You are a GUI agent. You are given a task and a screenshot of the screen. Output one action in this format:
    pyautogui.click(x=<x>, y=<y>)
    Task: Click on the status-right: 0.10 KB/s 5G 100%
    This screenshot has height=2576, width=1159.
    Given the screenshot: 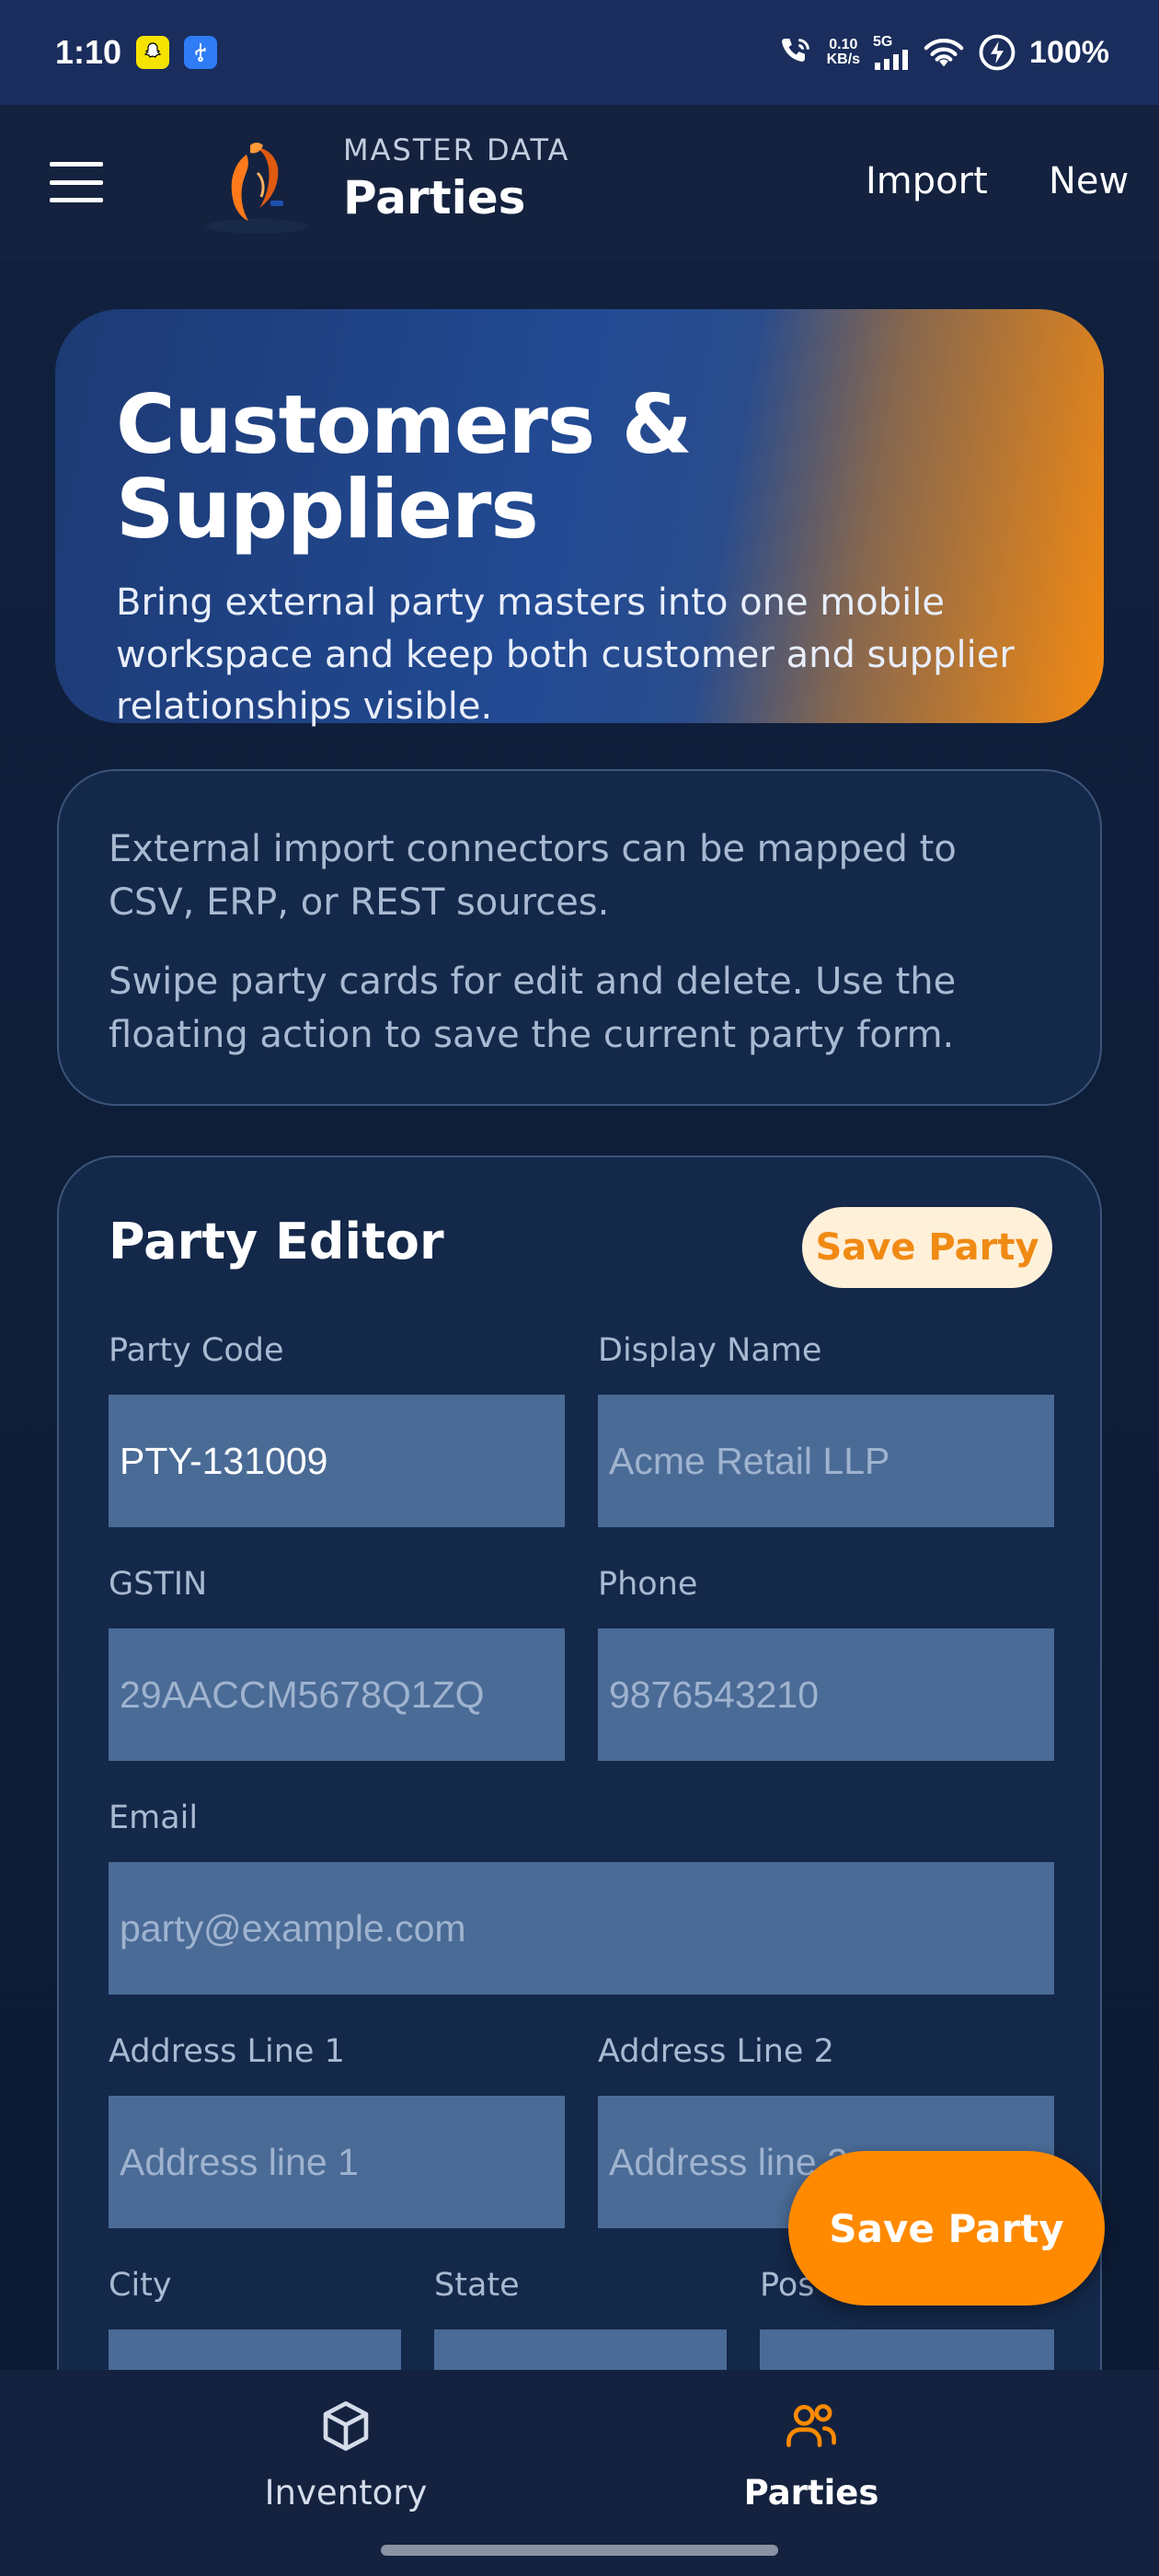 What is the action you would take?
    pyautogui.click(x=943, y=52)
    